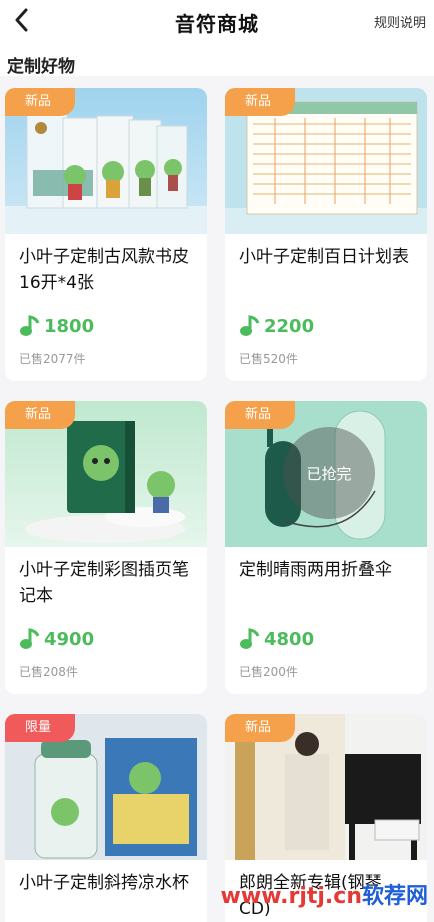 This screenshot has height=922, width=434. Describe the element at coordinates (69, 326) in the screenshot. I see `price-value: 1800` at that location.